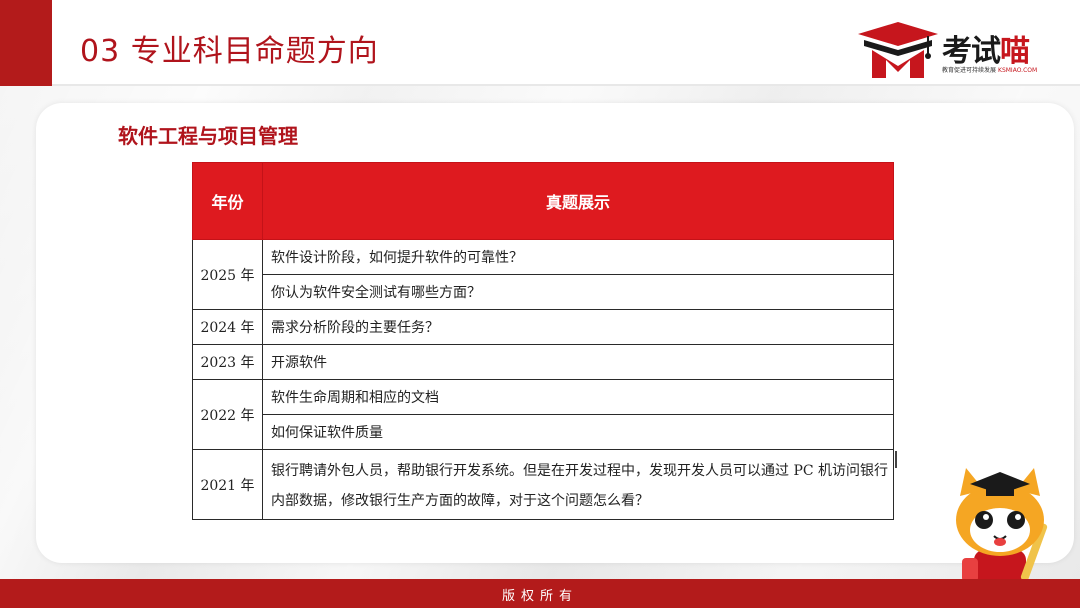  What do you see at coordinates (578, 432) in the screenshot?
I see `question-cell: 如何保证软件质量` at bounding box center [578, 432].